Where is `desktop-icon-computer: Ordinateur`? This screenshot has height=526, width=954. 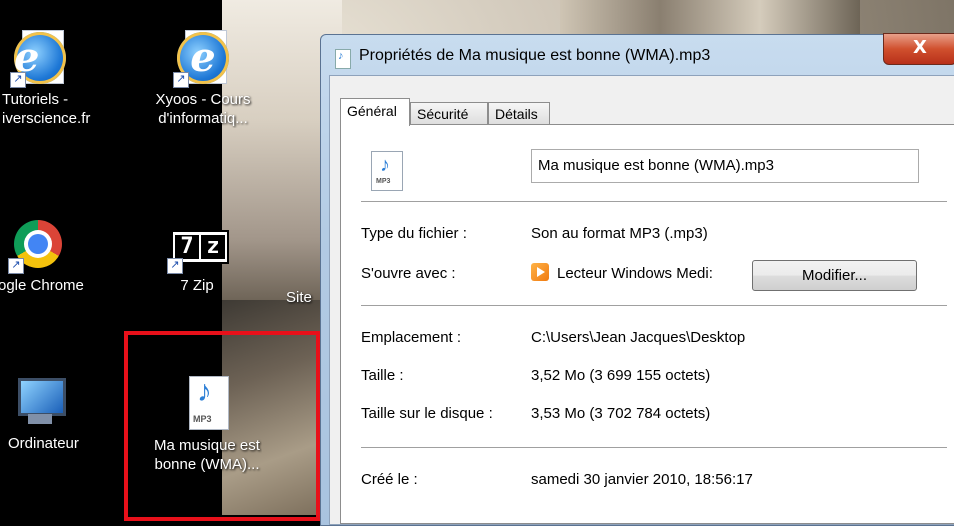 desktop-icon-computer: Ordinateur is located at coordinates (58, 413).